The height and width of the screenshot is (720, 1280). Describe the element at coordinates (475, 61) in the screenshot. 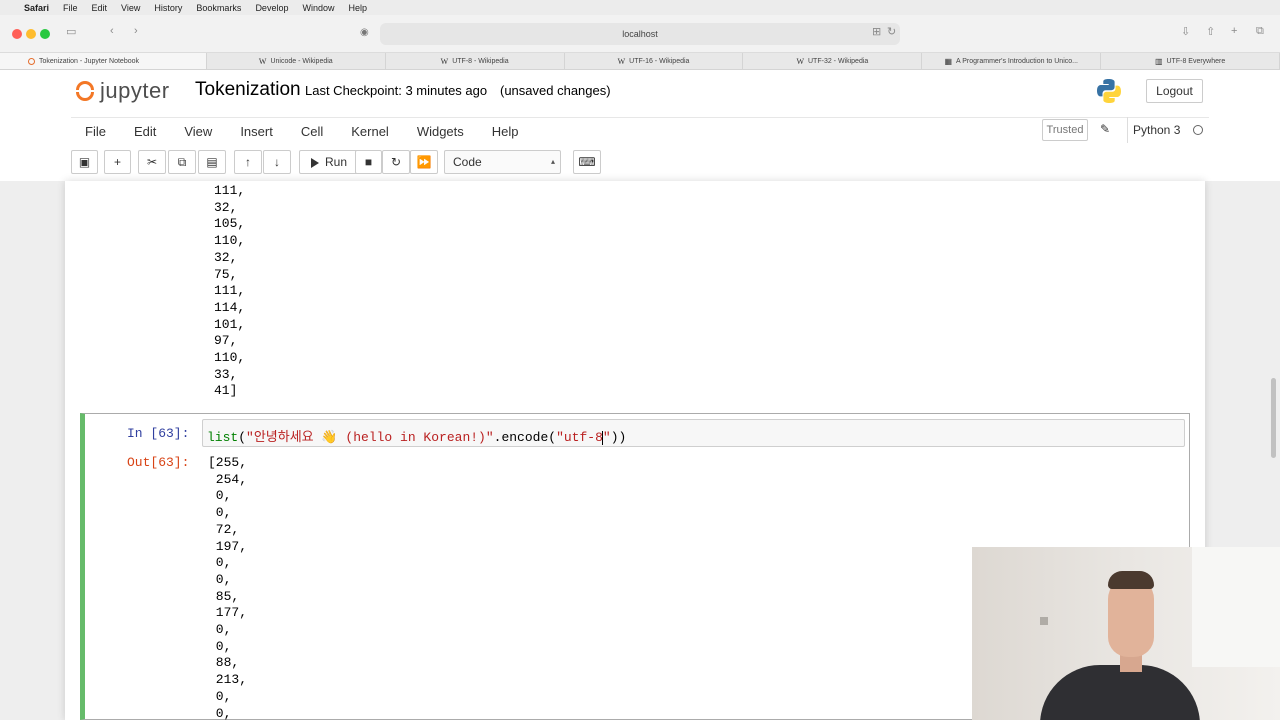

I see `browser-tab-utf8: W UTF-8 - Wikipedia` at that location.